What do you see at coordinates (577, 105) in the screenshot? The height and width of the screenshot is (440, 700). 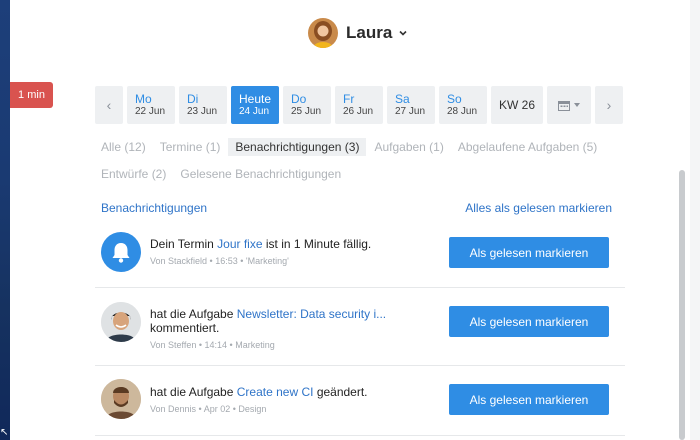 I see `caret-down-icon` at bounding box center [577, 105].